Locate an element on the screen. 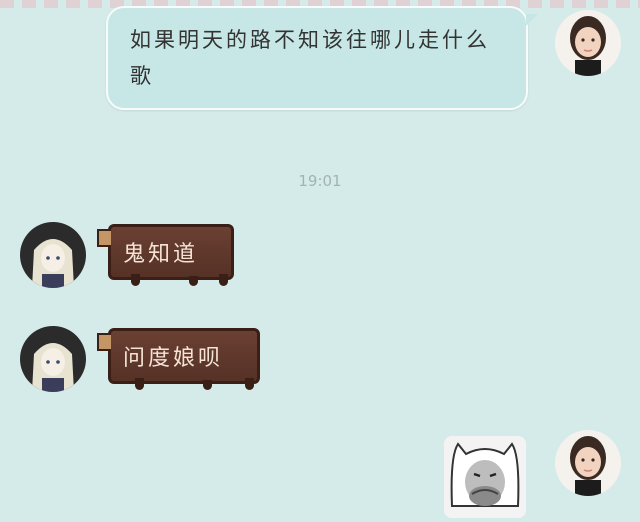 This screenshot has width=640, height=522. incoming-message-bubble: 鬼知道 is located at coordinates (165, 255).